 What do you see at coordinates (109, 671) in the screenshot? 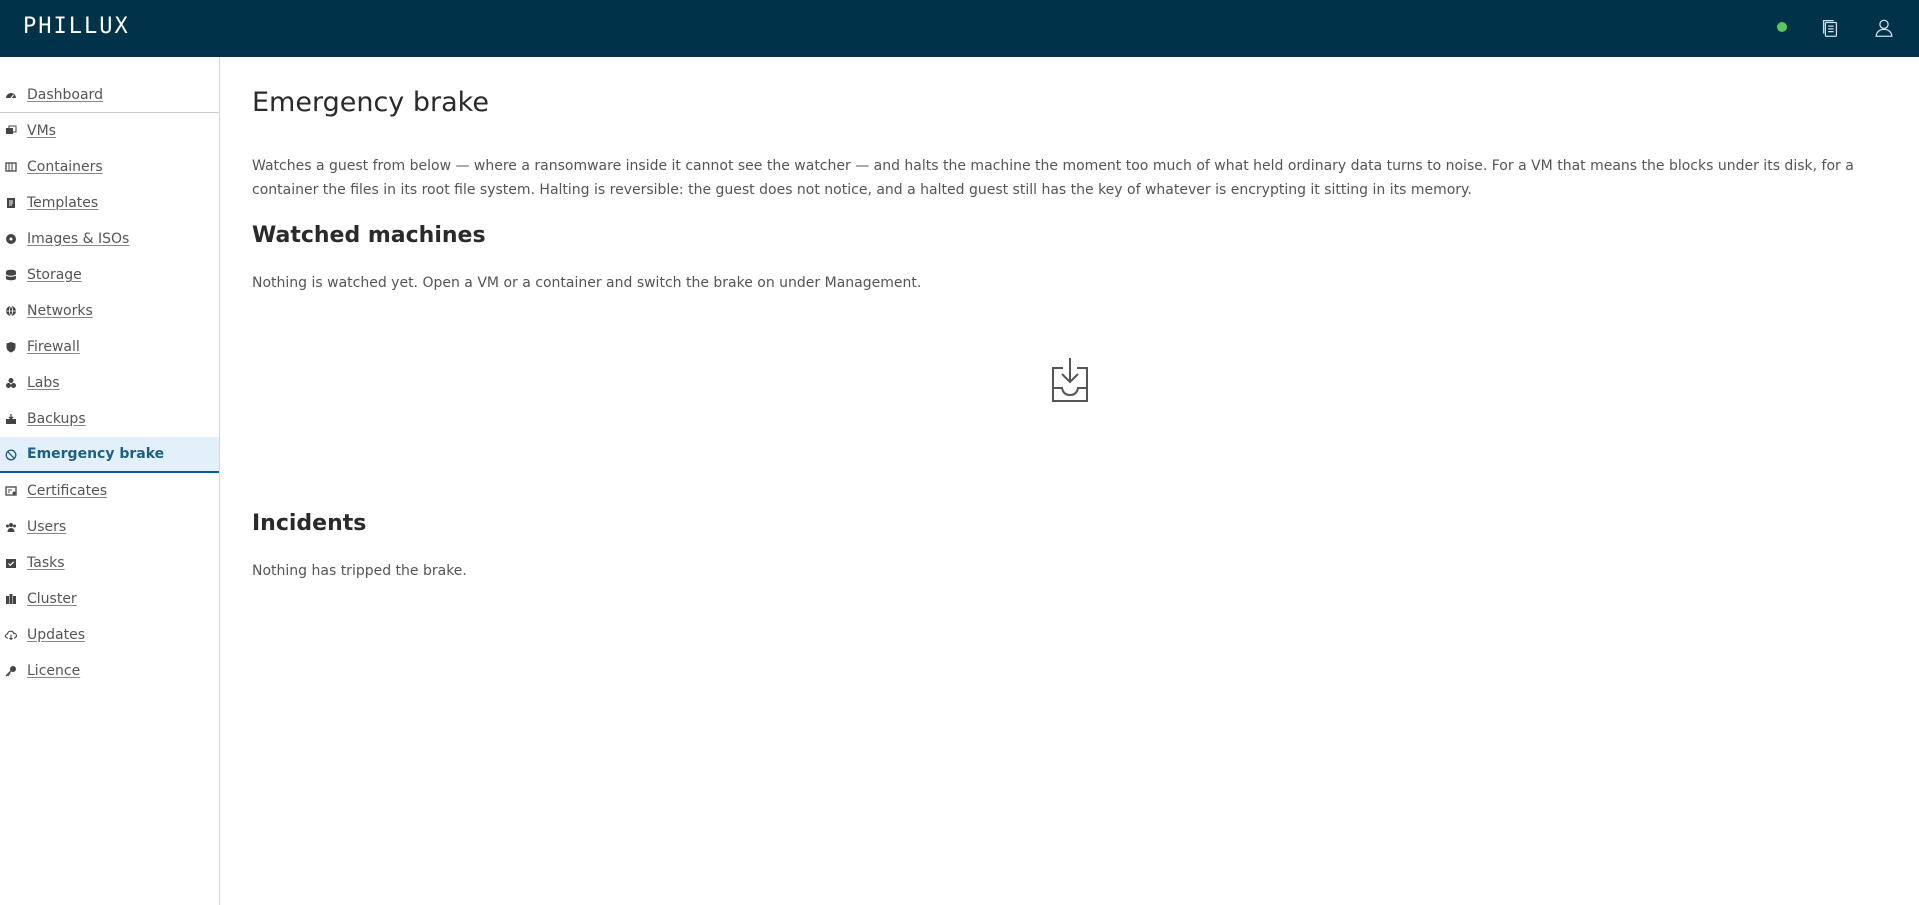
I see `sidebar-item-licence: Licence` at bounding box center [109, 671].